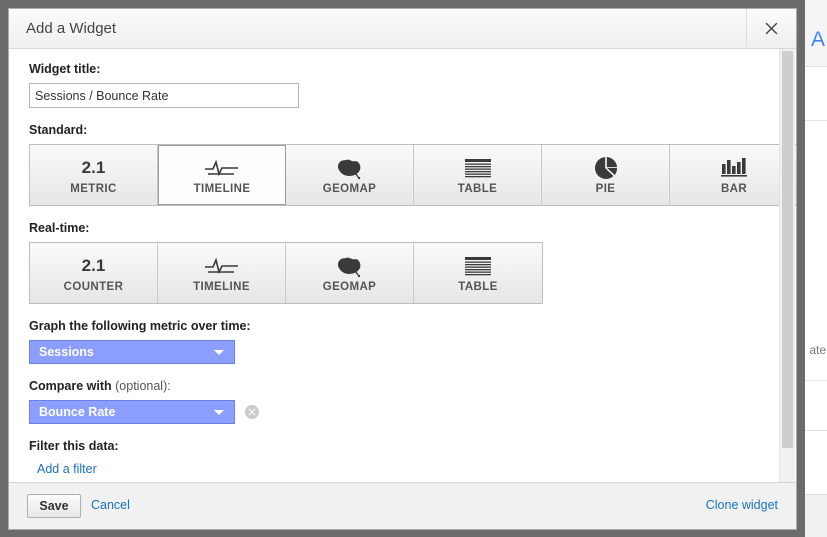 This screenshot has height=537, width=827. What do you see at coordinates (787, 249) in the screenshot?
I see `dialog-body-scrollbar-thumb` at bounding box center [787, 249].